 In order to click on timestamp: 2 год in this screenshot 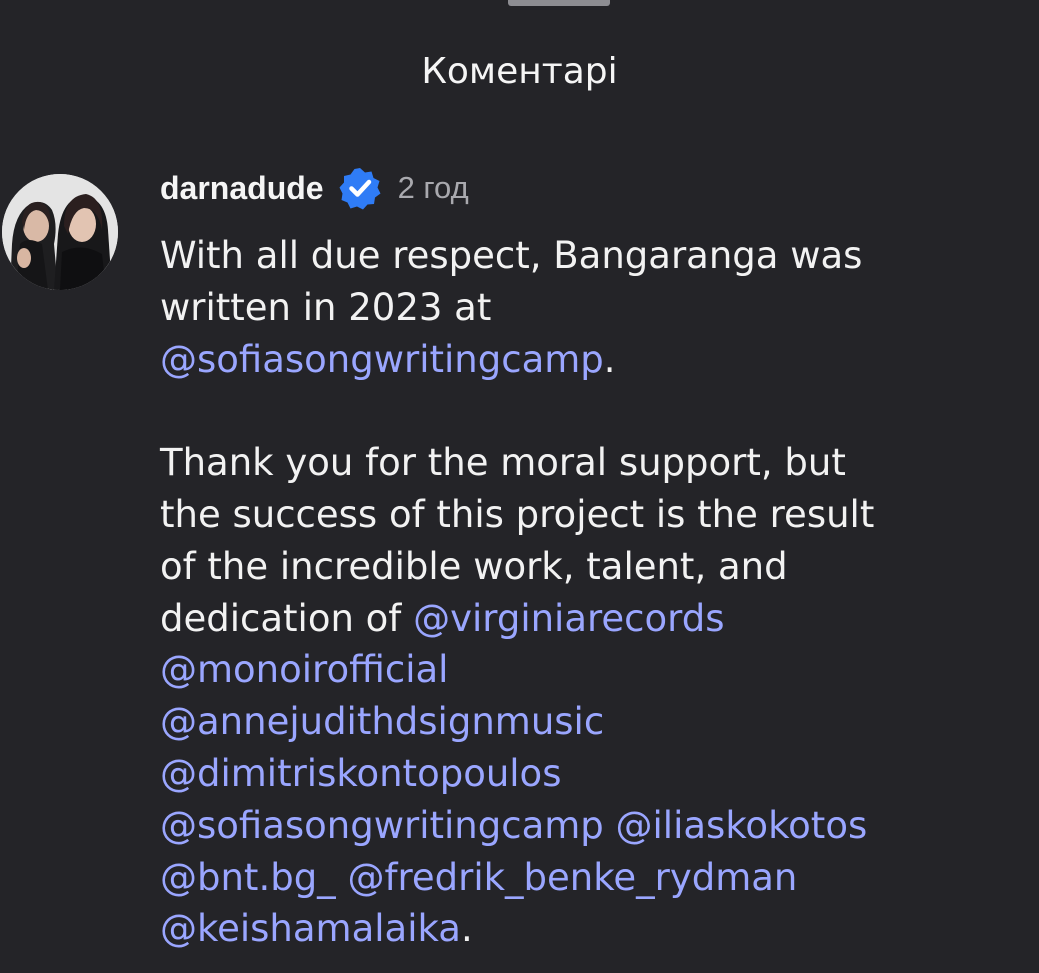, I will do `click(433, 187)`.